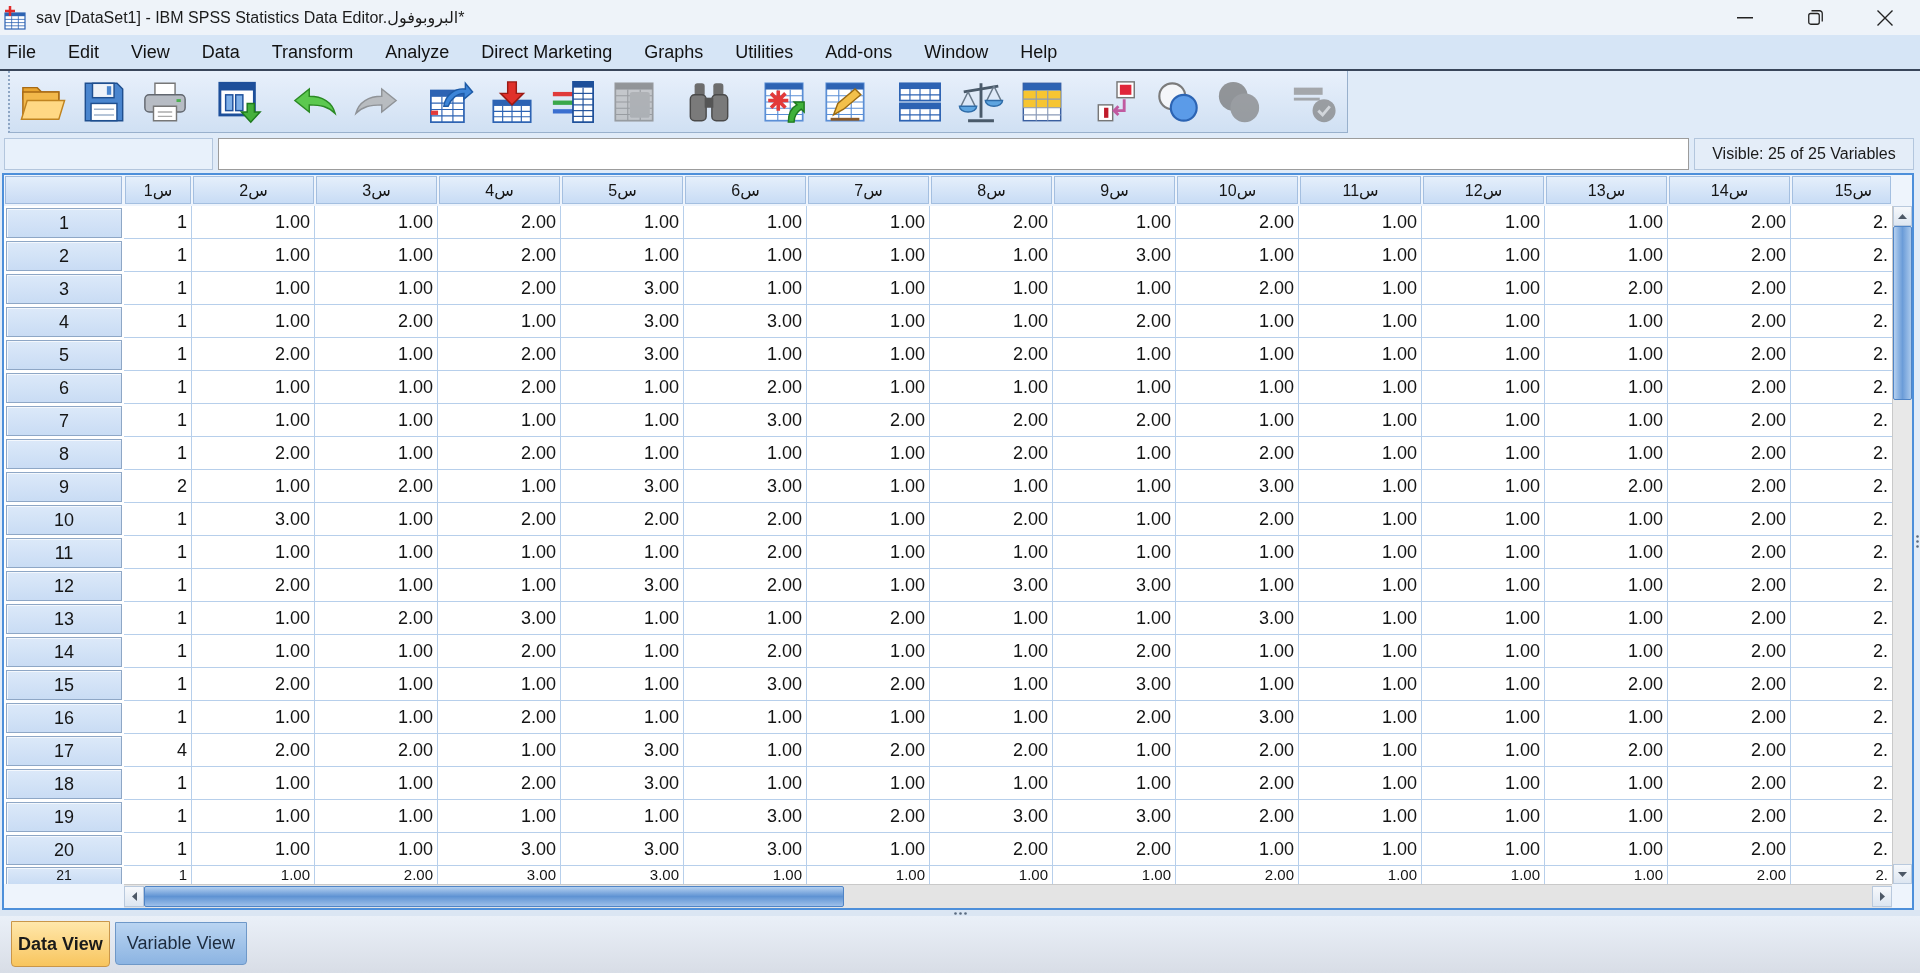 This screenshot has height=973, width=1920. I want to click on row-header: 2, so click(64, 256).